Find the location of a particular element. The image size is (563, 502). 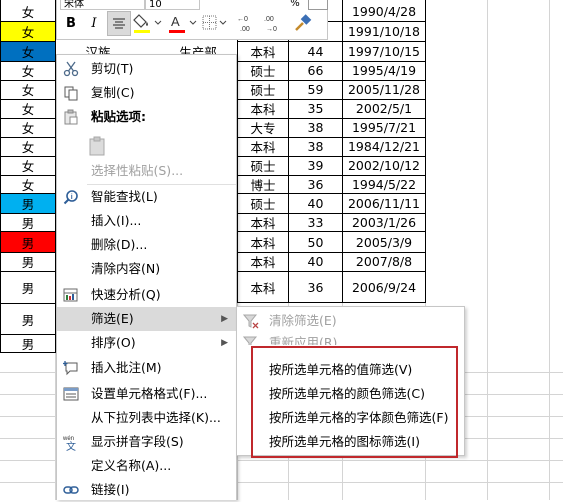

cell-date-6: 2002/5/1 is located at coordinates (384, 108).